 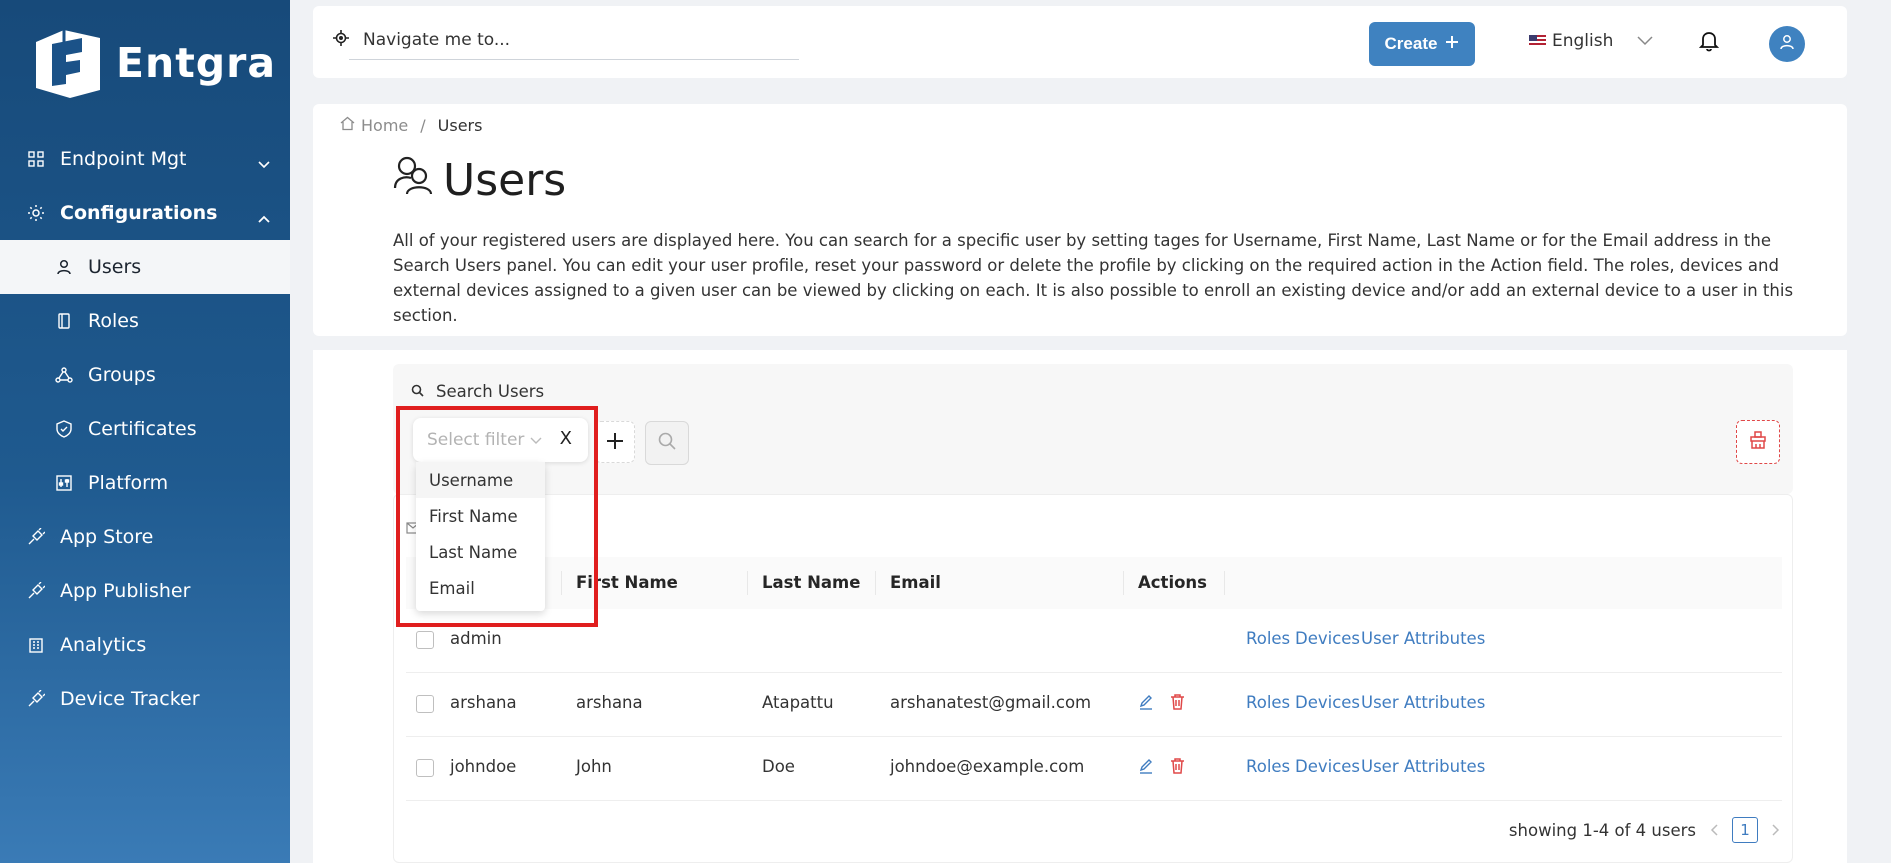 I want to click on clear-filters-button, so click(x=1758, y=442).